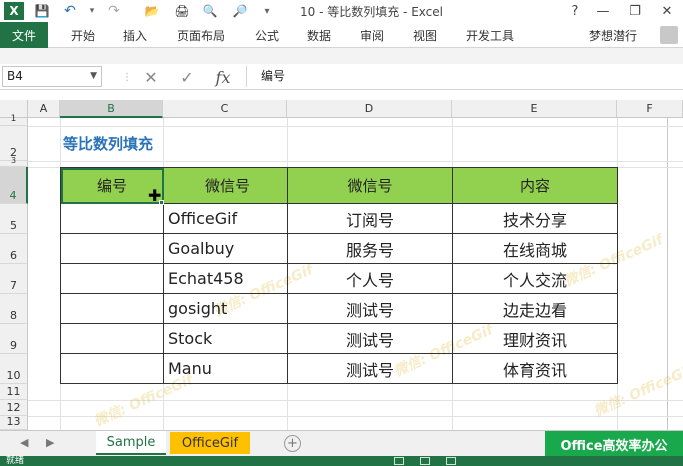 The height and width of the screenshot is (466, 683). What do you see at coordinates (111, 109) in the screenshot?
I see `column-header-b: B` at bounding box center [111, 109].